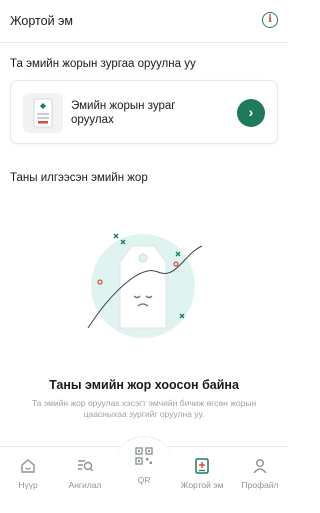 This screenshot has height=513, width=320. What do you see at coordinates (85, 485) in the screenshot?
I see `nav-label: Ангилал` at bounding box center [85, 485].